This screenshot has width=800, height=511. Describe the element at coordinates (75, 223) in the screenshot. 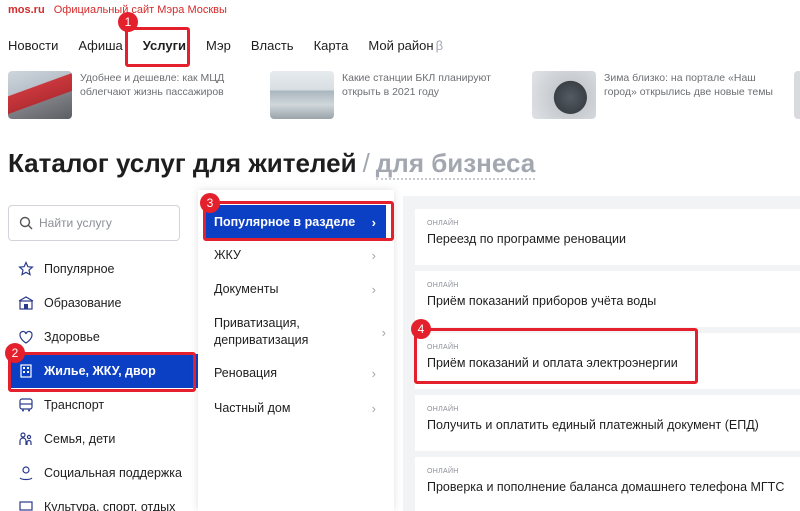

I see `search-placeholder: Найти услугу` at that location.